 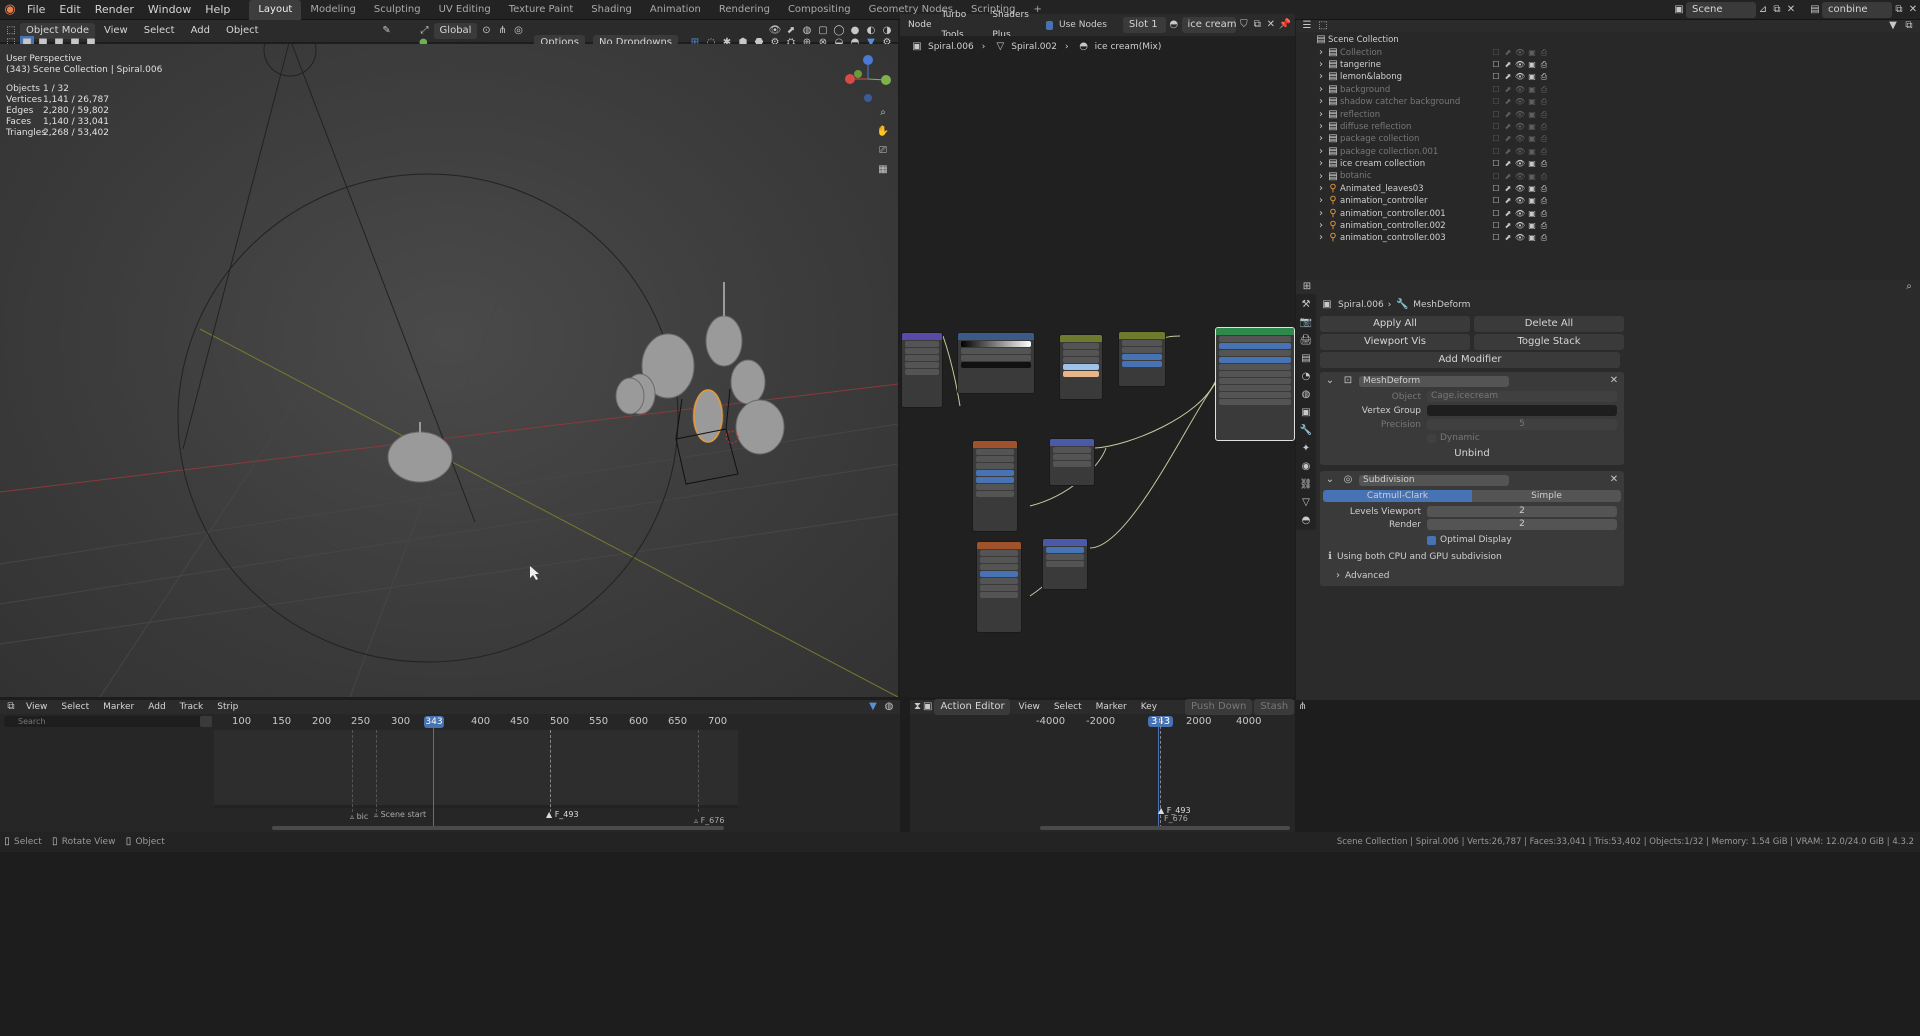 What do you see at coordinates (1285, 25) in the screenshot?
I see `node-pin-icon: 📌` at bounding box center [1285, 25].